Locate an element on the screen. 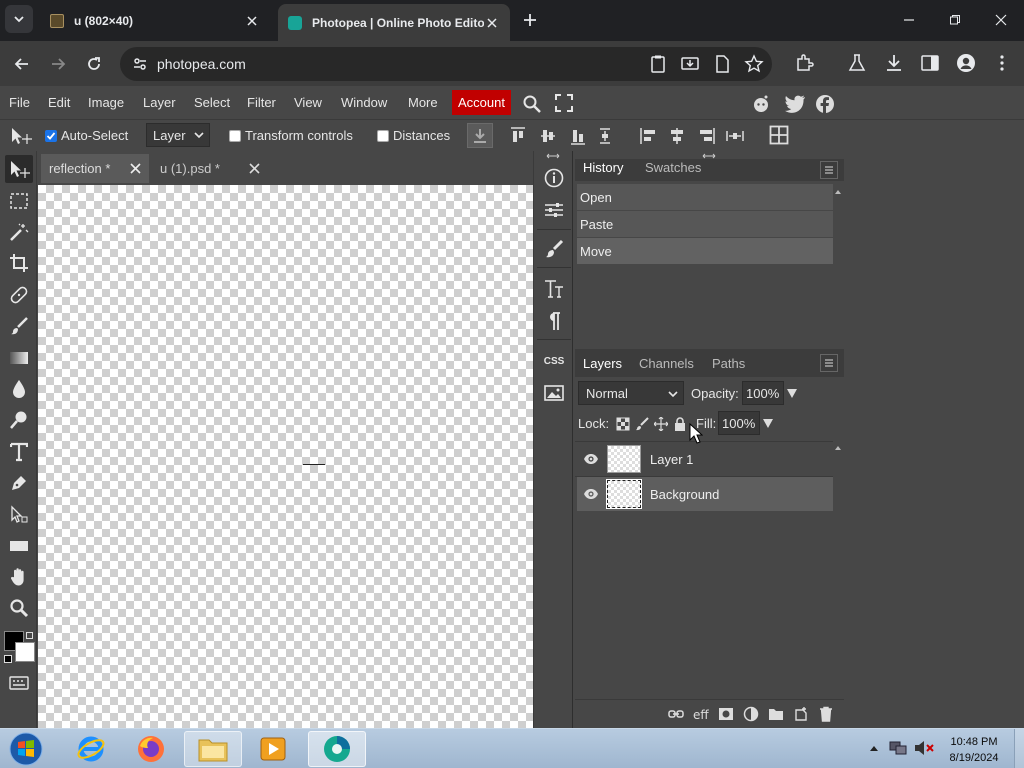 This screenshot has width=1024, height=768. menu-layer: Layer is located at coordinates (159, 102).